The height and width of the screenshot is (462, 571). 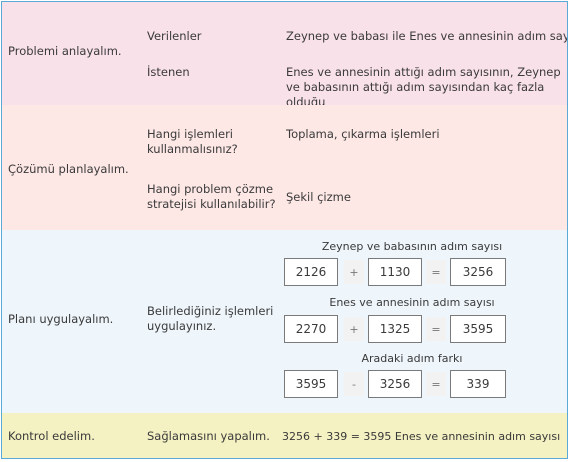 I want to click on answer-text: Şekil çizme, so click(x=318, y=197).